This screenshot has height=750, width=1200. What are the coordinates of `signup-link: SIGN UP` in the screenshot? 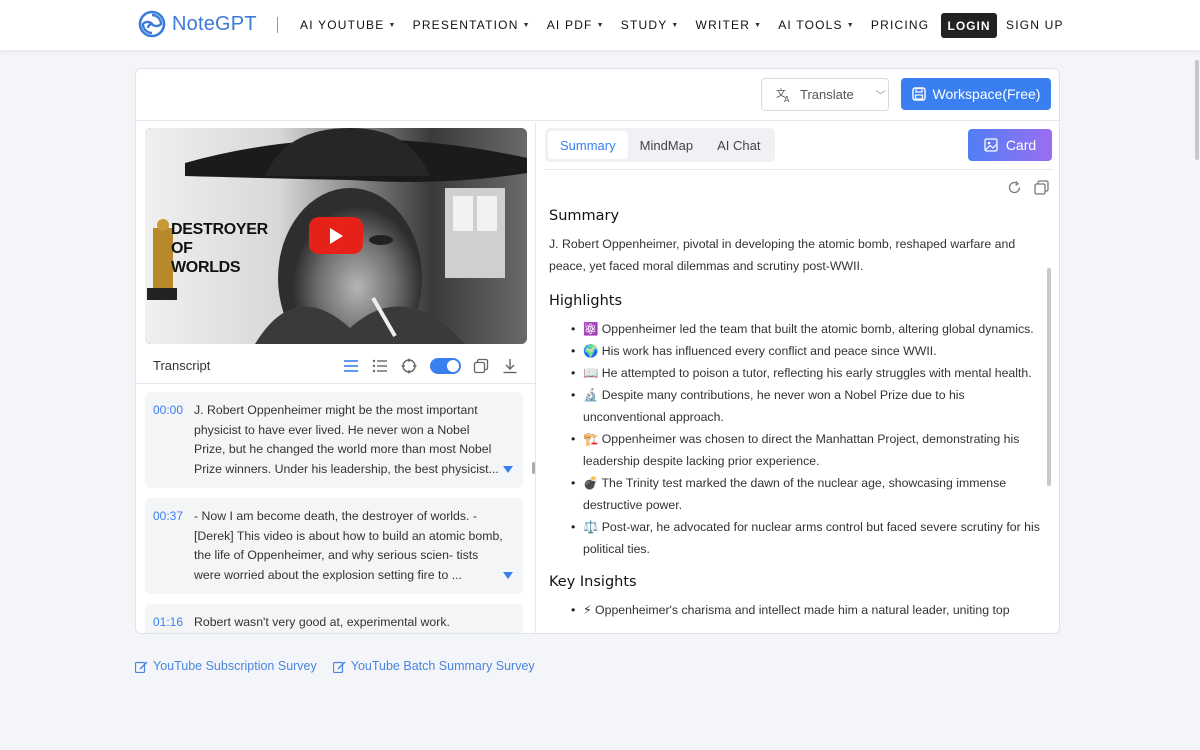 It's located at (1035, 25).